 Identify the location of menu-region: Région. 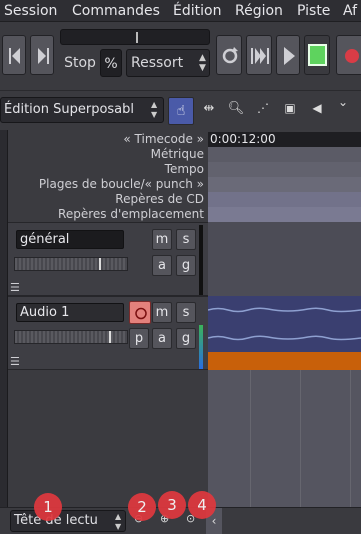
(259, 11).